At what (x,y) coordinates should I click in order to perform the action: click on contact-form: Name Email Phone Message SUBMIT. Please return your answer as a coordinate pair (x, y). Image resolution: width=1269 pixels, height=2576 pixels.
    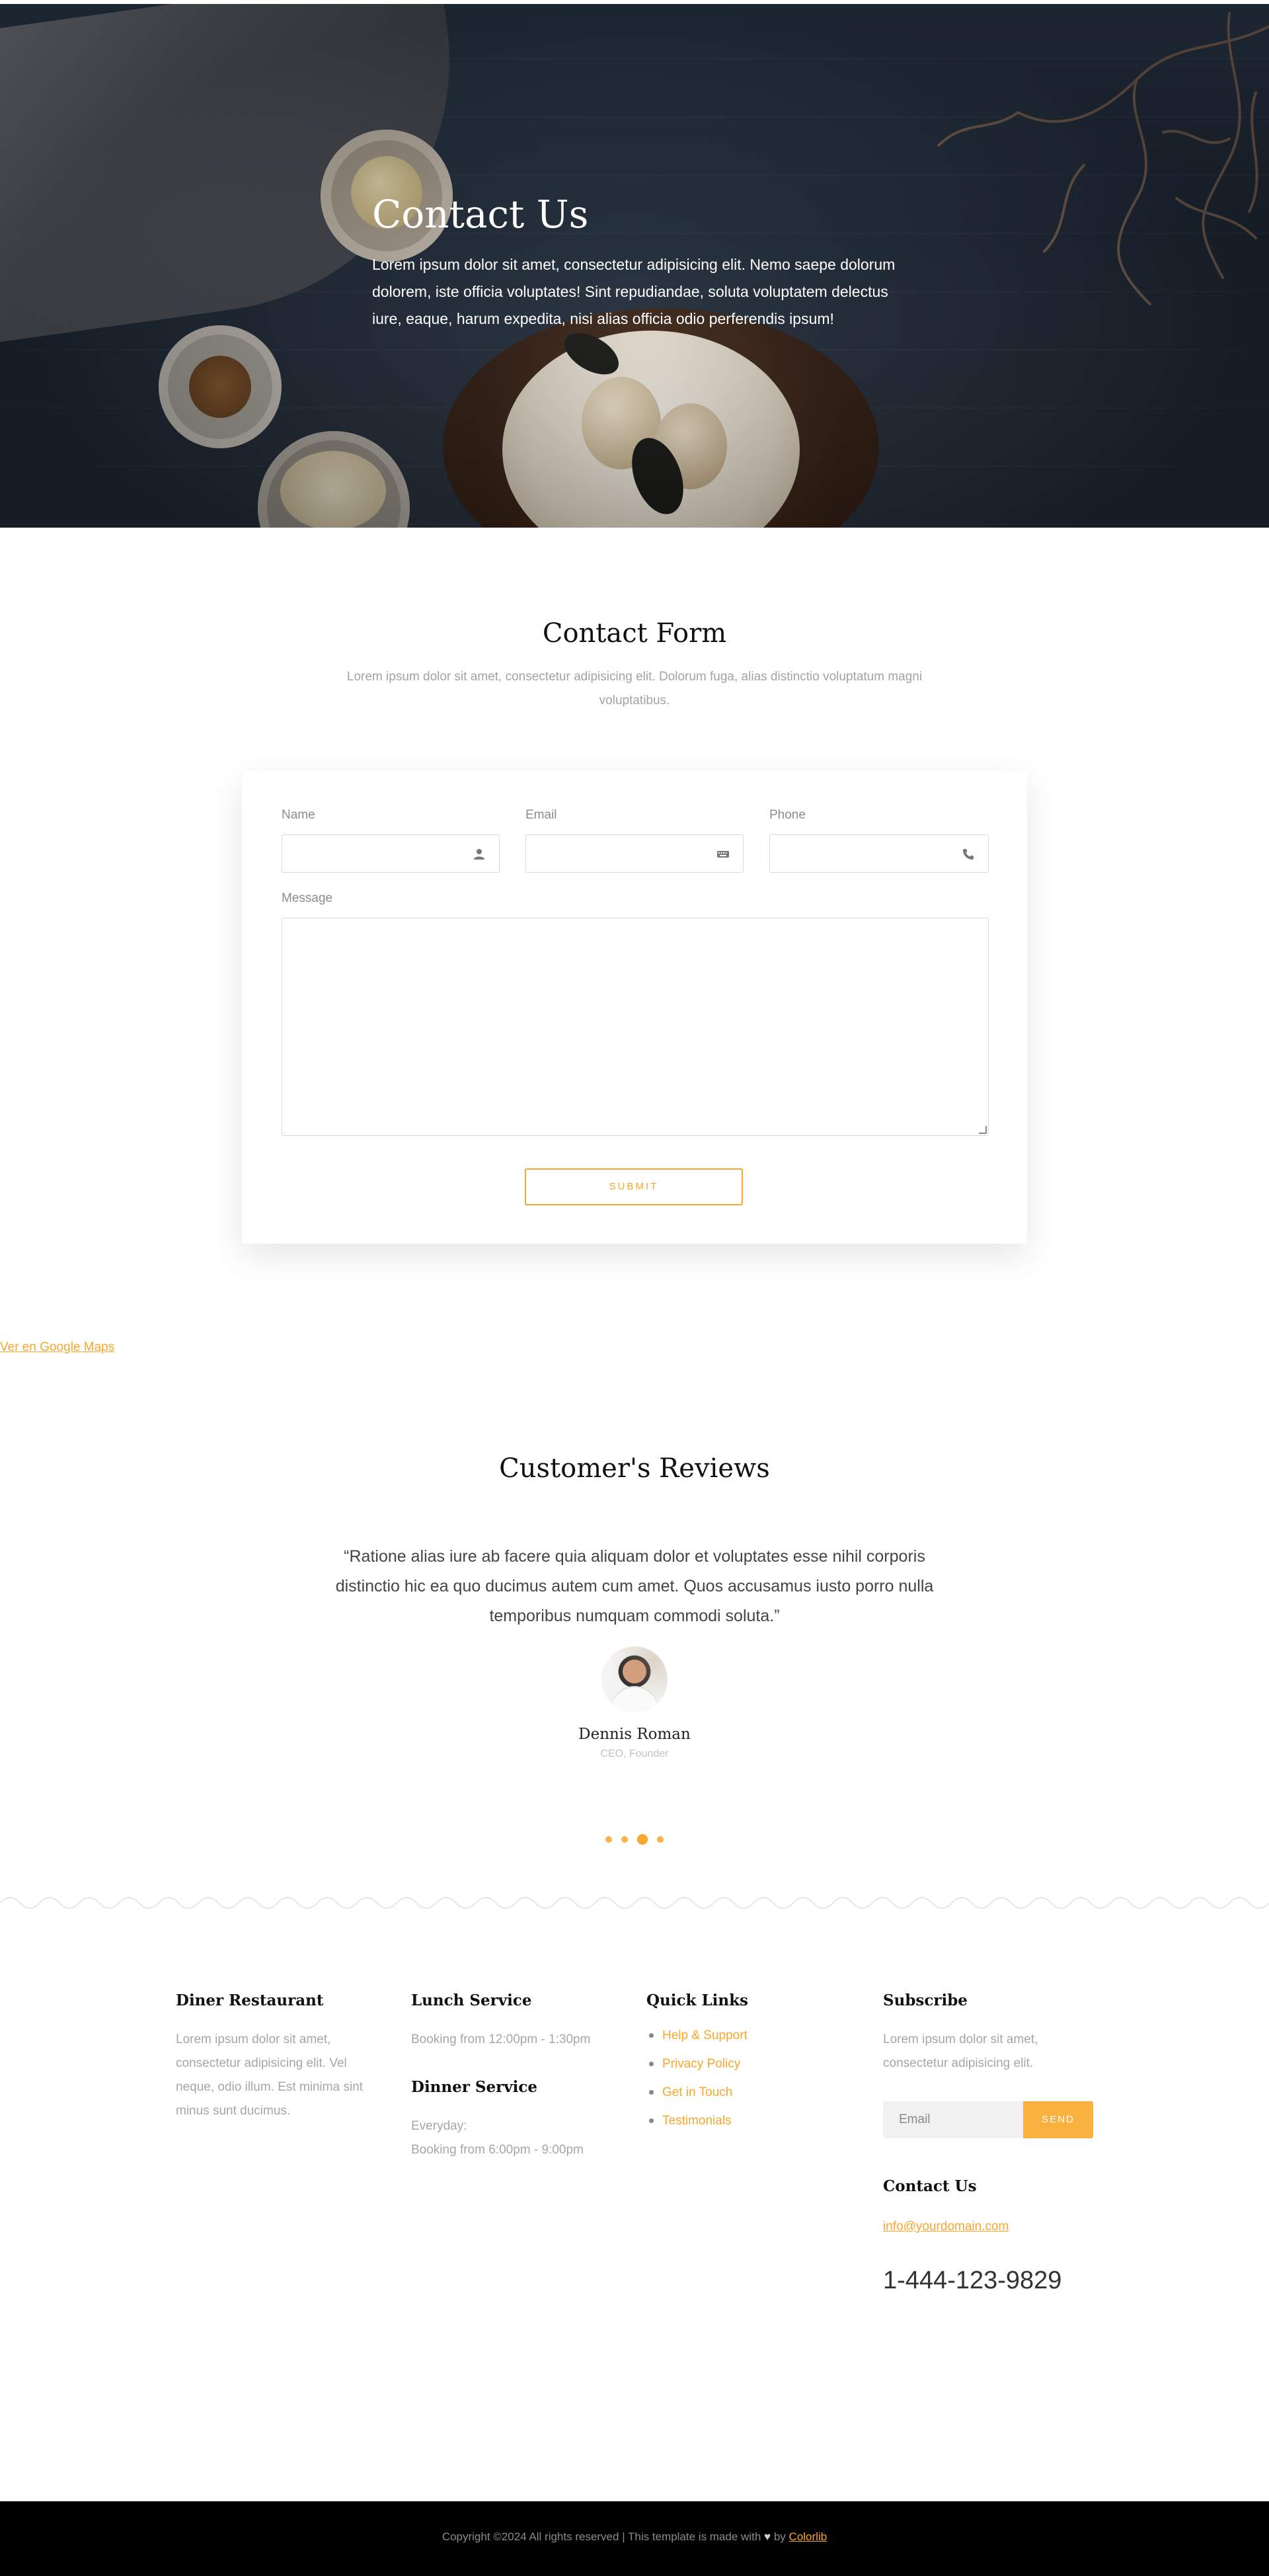
    Looking at the image, I should click on (634, 1007).